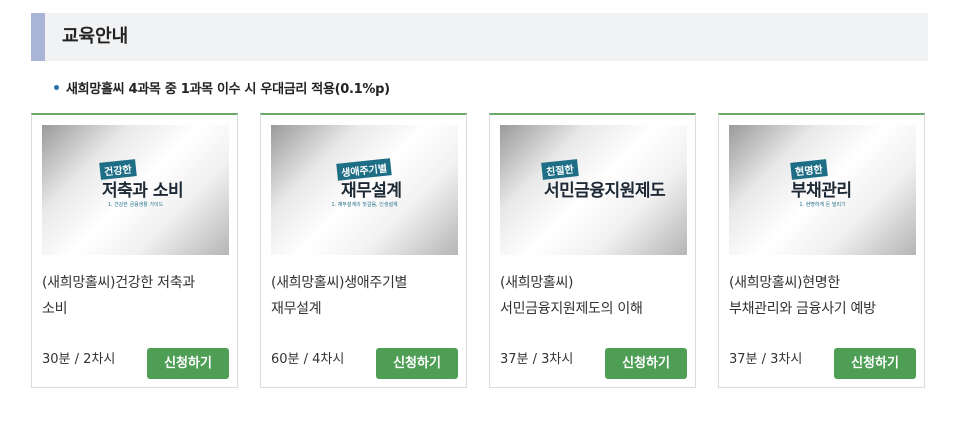 The height and width of the screenshot is (422, 978). What do you see at coordinates (55, 309) in the screenshot?
I see `course-title-line2: 소비` at bounding box center [55, 309].